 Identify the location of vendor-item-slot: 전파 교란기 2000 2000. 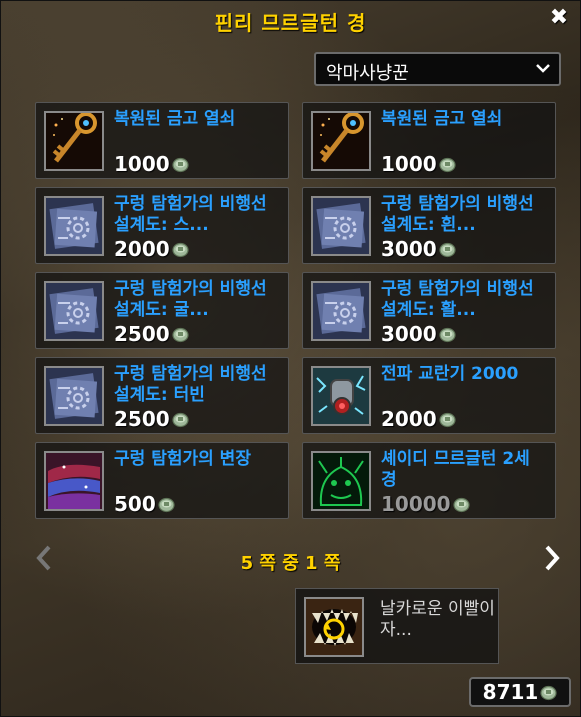
(429, 395).